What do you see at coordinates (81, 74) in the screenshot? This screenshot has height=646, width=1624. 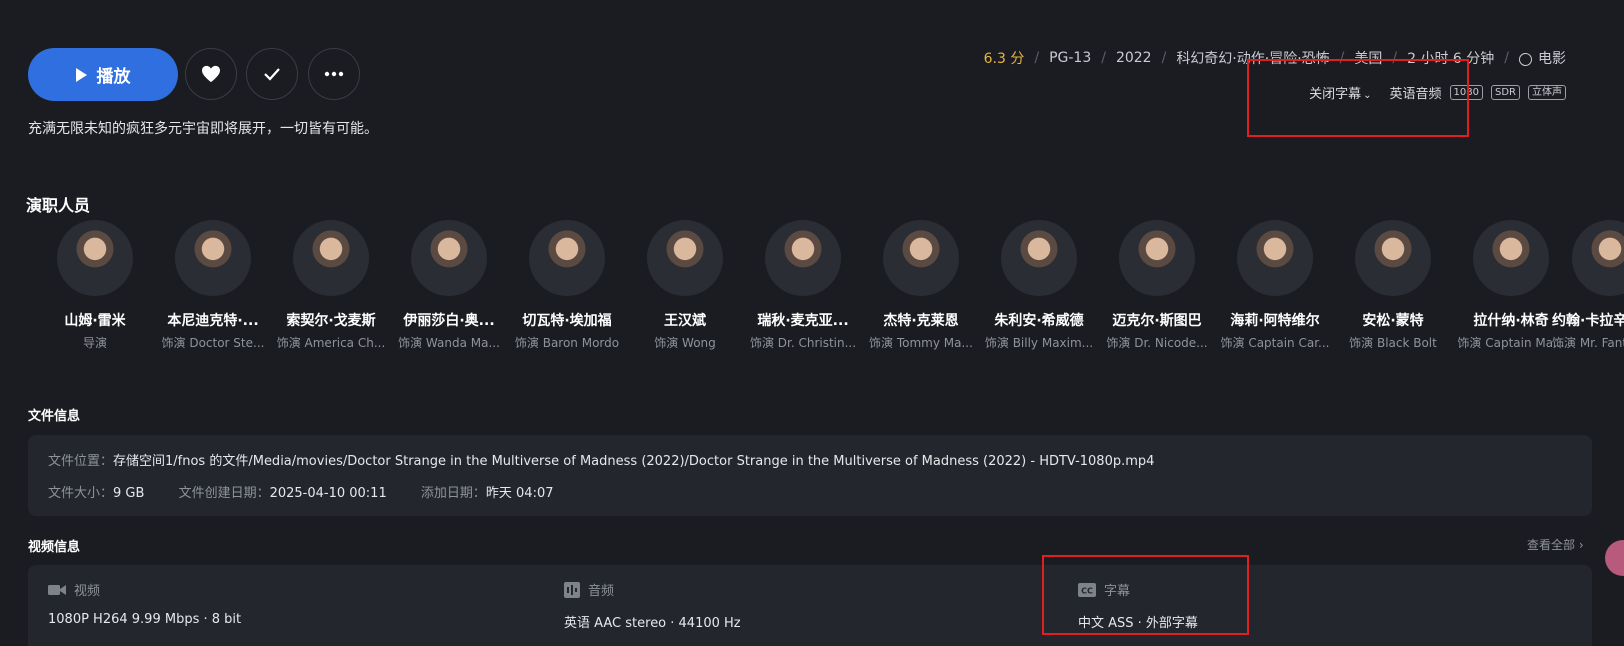 I see `play-icon` at bounding box center [81, 74].